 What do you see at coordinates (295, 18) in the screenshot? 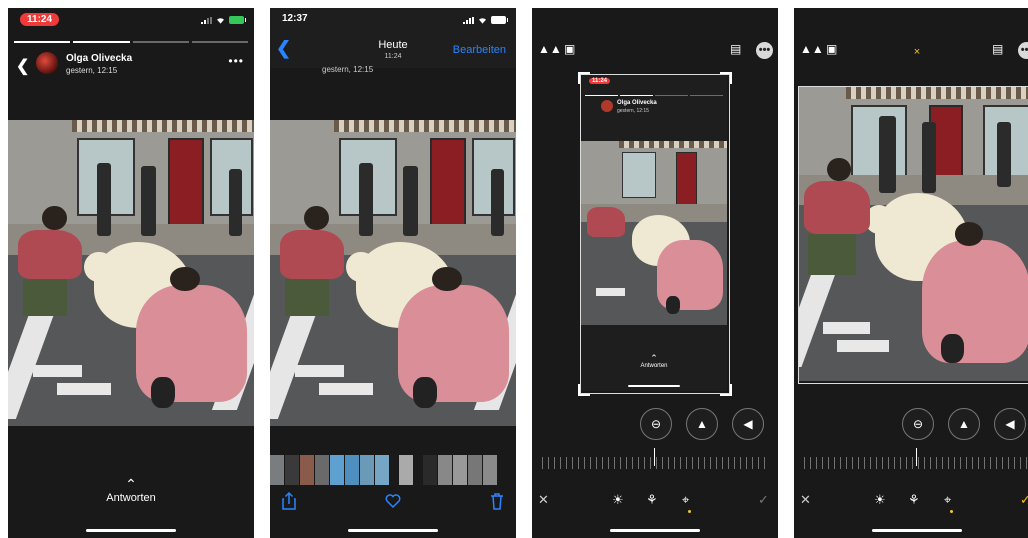
I see `status-time: 12:37` at bounding box center [295, 18].